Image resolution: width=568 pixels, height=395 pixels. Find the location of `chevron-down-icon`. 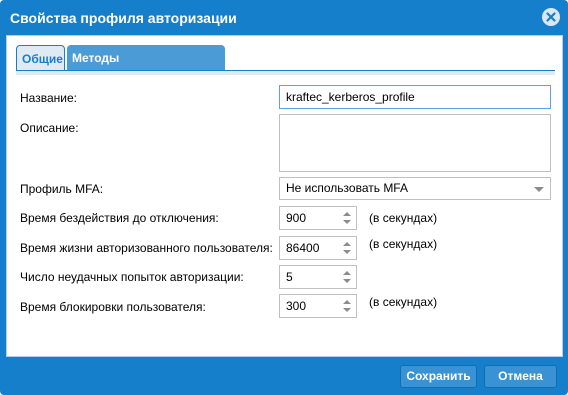

chevron-down-icon is located at coordinates (539, 189).